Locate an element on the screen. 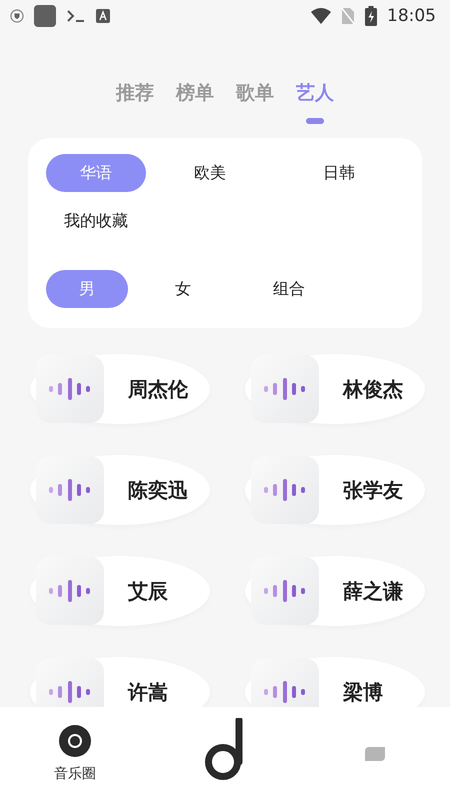 This screenshot has width=450, height=800. artist-name: 许嵩 is located at coordinates (148, 692).